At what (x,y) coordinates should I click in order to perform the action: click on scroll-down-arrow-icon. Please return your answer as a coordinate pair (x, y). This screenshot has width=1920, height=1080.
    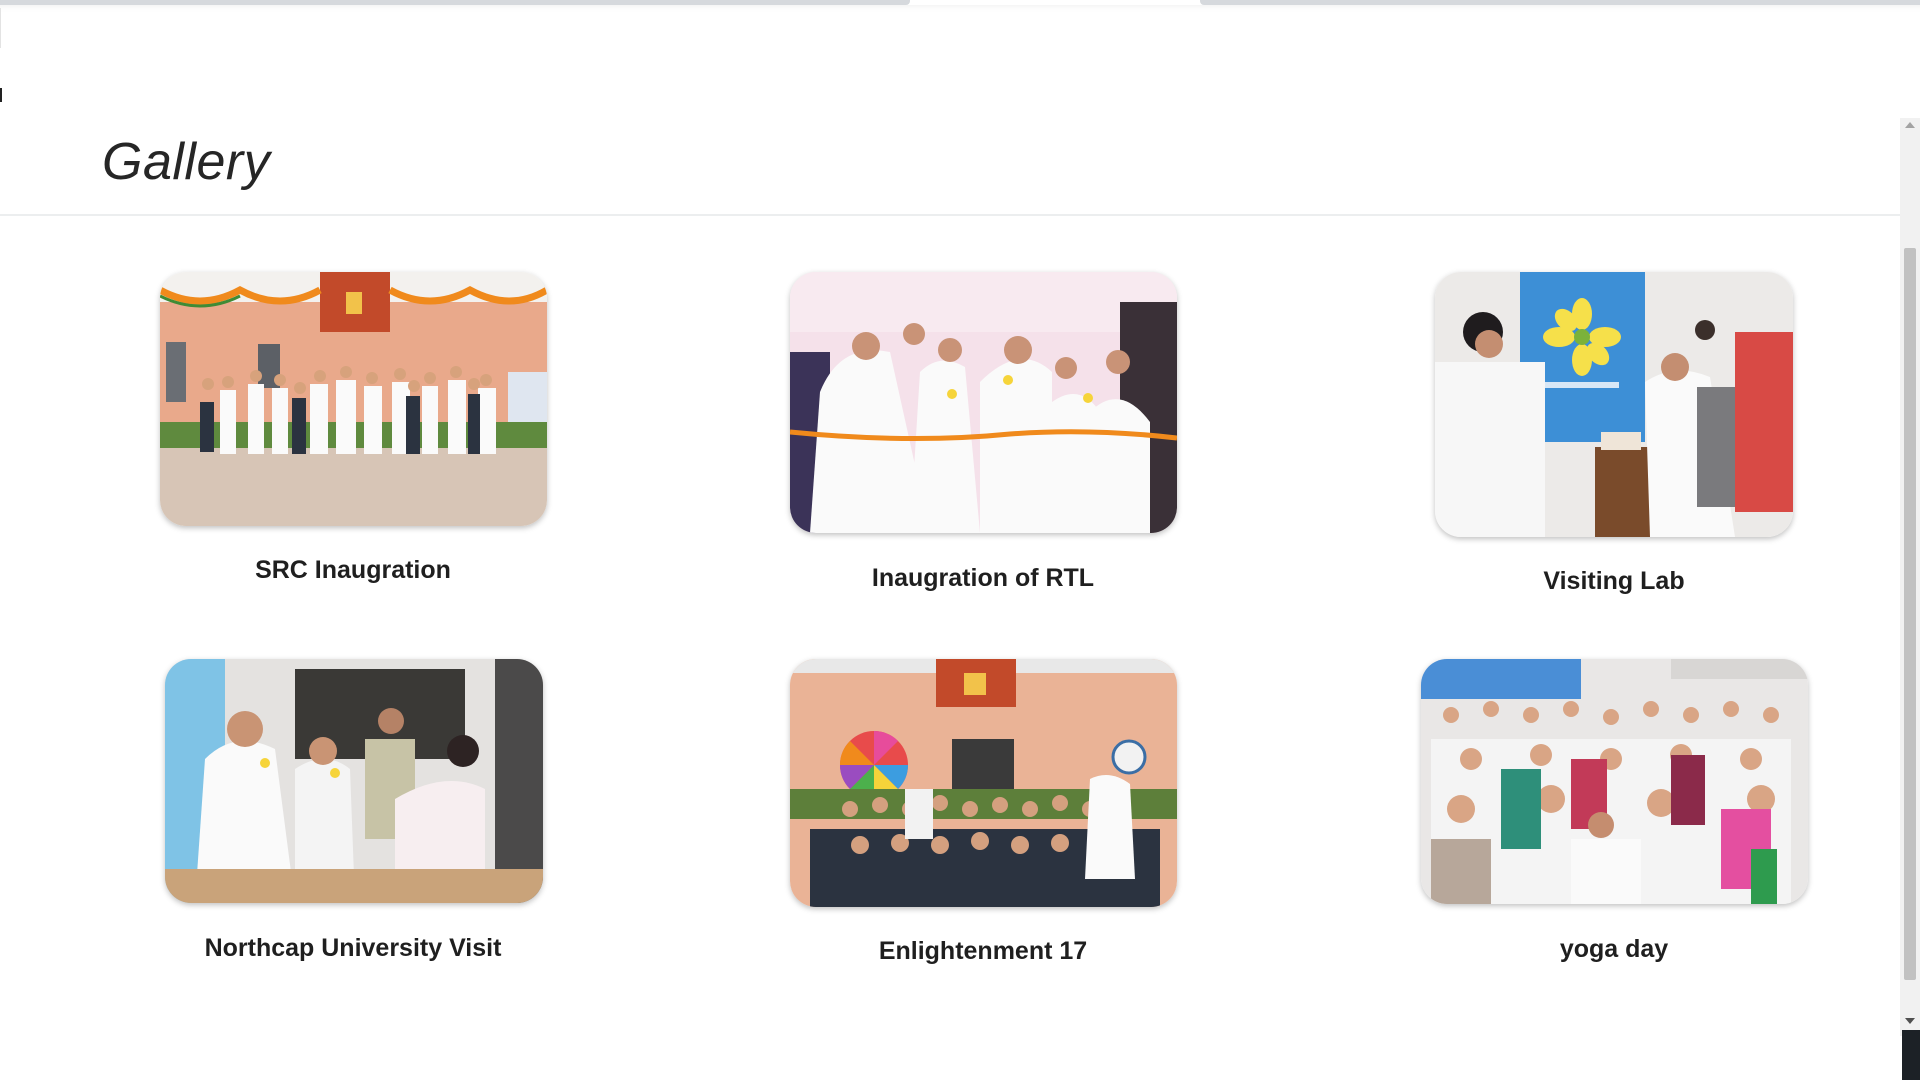
    Looking at the image, I should click on (1910, 1021).